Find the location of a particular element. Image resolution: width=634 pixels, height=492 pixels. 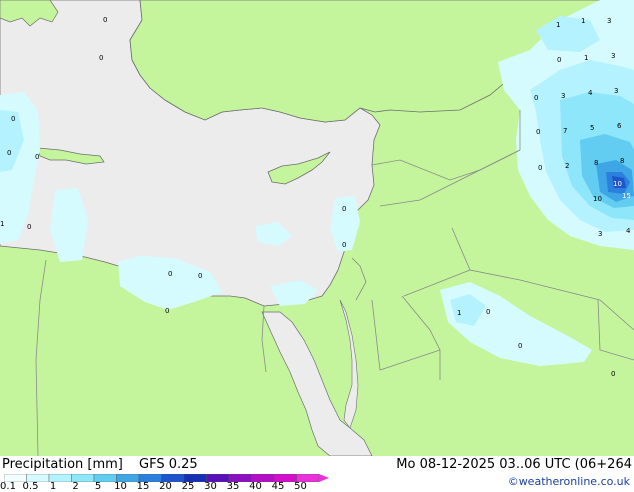

value-label: 5 is located at coordinates (592, 128).